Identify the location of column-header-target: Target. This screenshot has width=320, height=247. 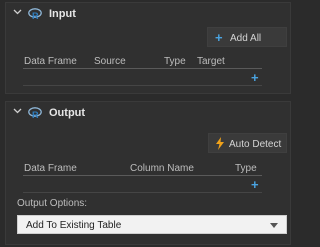
(211, 61).